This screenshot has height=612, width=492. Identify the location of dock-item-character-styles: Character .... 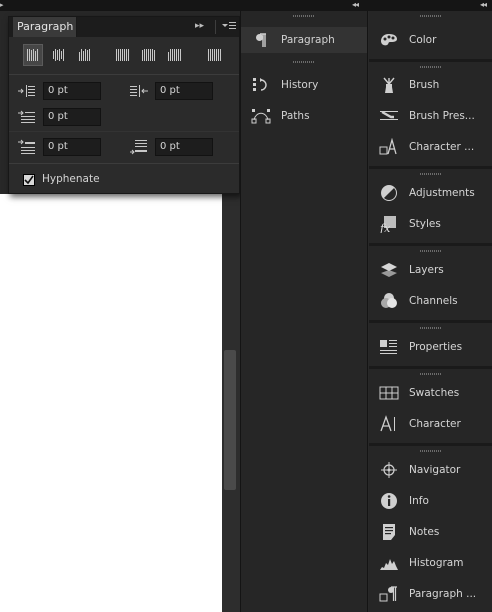
(430, 147).